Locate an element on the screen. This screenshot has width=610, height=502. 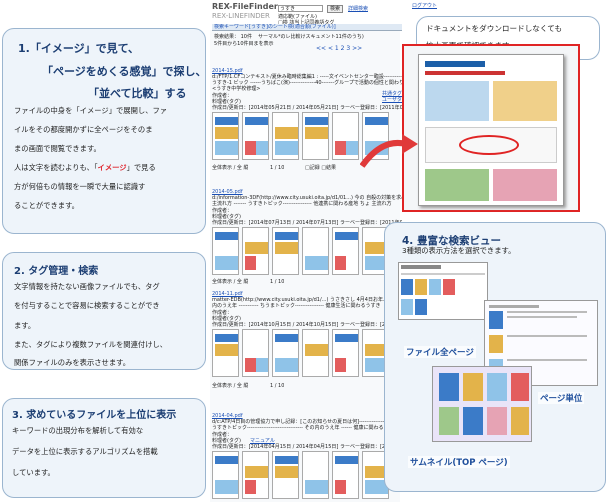
search-input: うすき is located at coordinates (300, 8).